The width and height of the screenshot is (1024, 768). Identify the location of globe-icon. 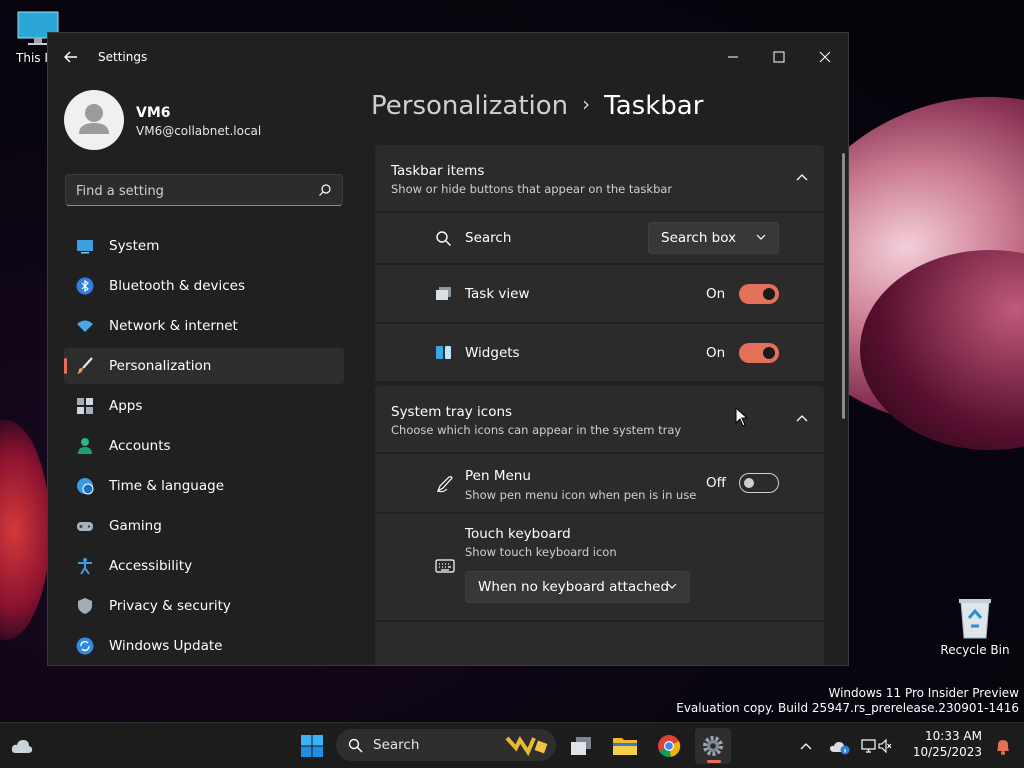
(85, 486).